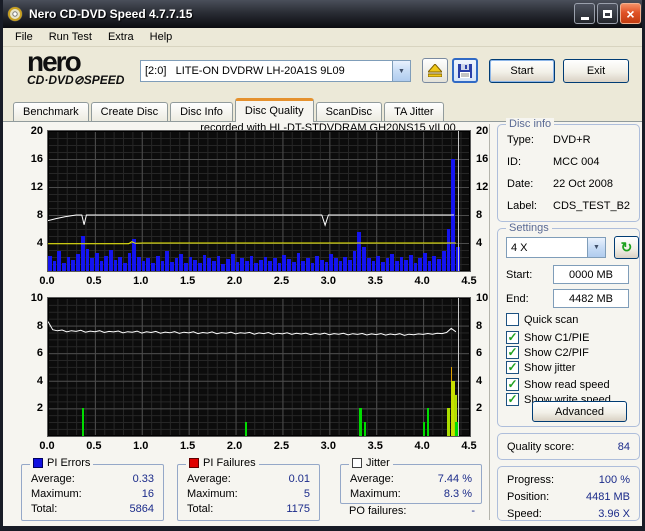 The height and width of the screenshot is (531, 645). I want to click on tab-disc-quality: Disc Quality, so click(274, 110).